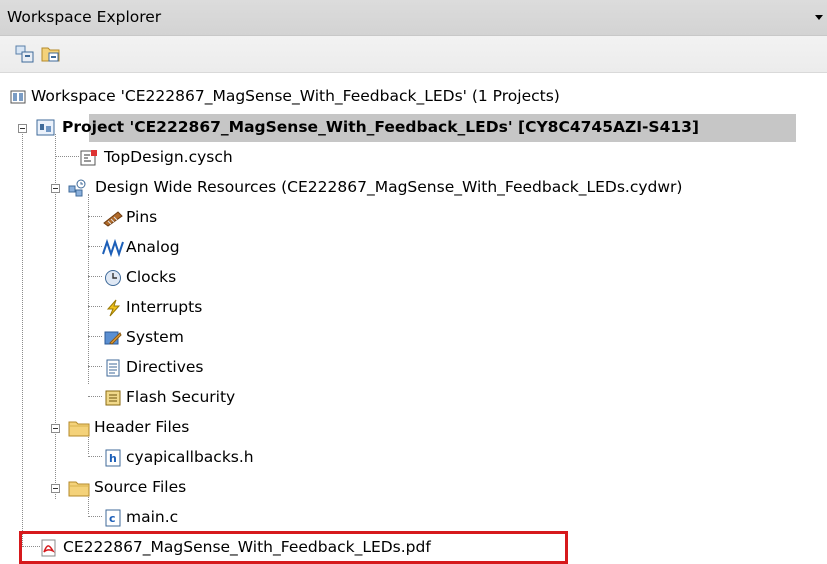 This screenshot has height=564, width=827. I want to click on source-files-label: Source Files, so click(140, 487).